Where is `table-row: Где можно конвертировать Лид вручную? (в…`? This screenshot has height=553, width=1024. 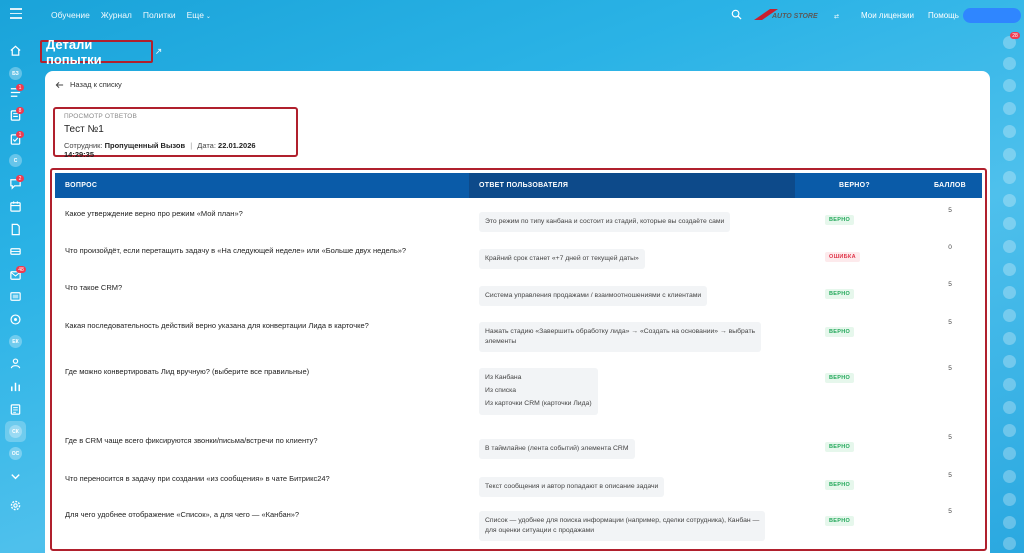
table-row: Где можно конвертировать Лид вручную? (в… is located at coordinates (518, 390).